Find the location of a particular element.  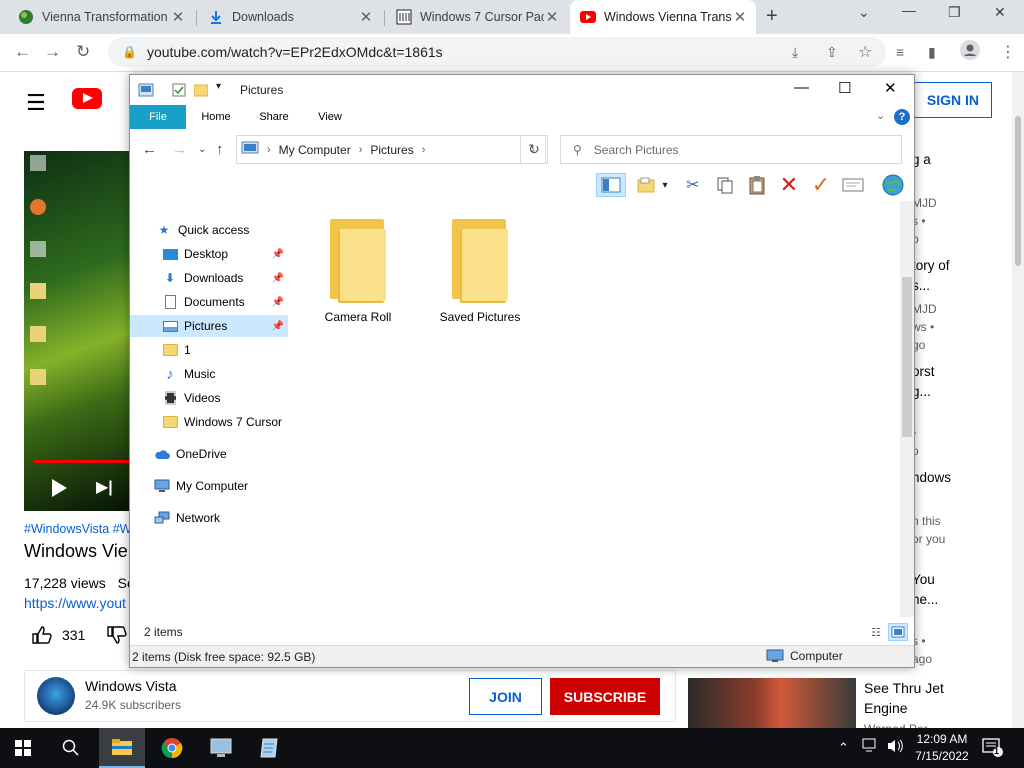

nav-desktop: Desktop 📌 is located at coordinates (209, 254).